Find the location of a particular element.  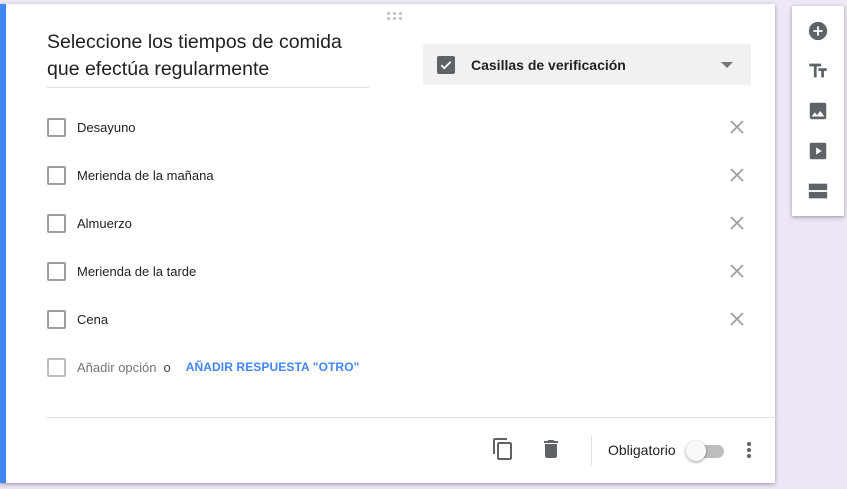

add-other-button: AÑADIR RESPUESTA "OTRO" is located at coordinates (273, 367).